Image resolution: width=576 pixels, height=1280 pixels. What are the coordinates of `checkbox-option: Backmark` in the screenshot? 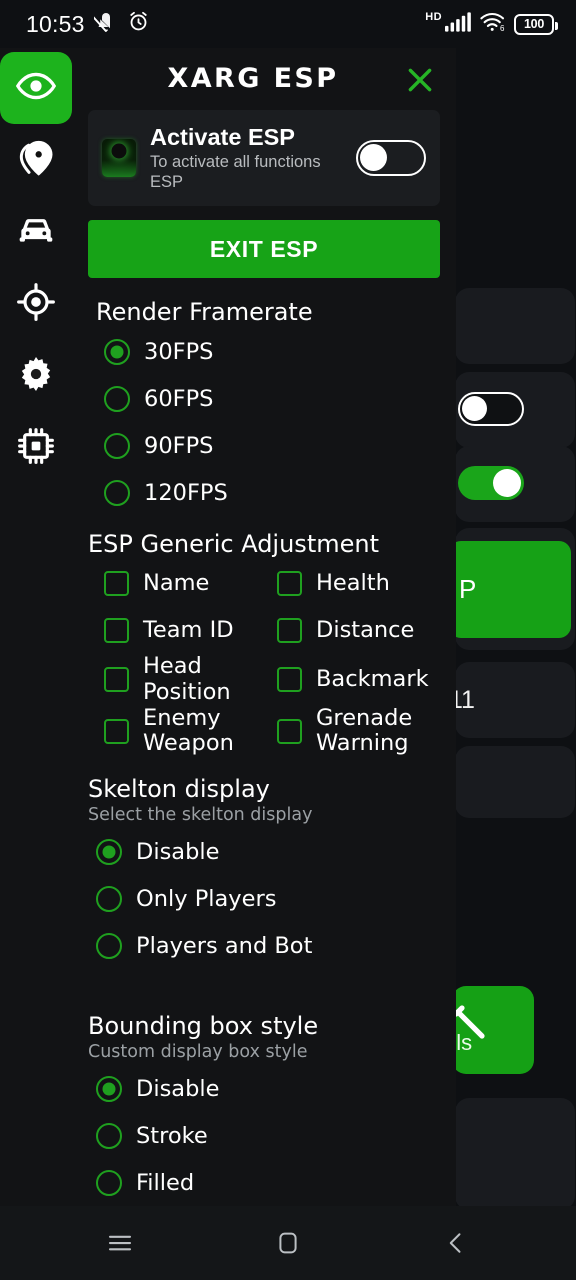 It's located at (358, 679).